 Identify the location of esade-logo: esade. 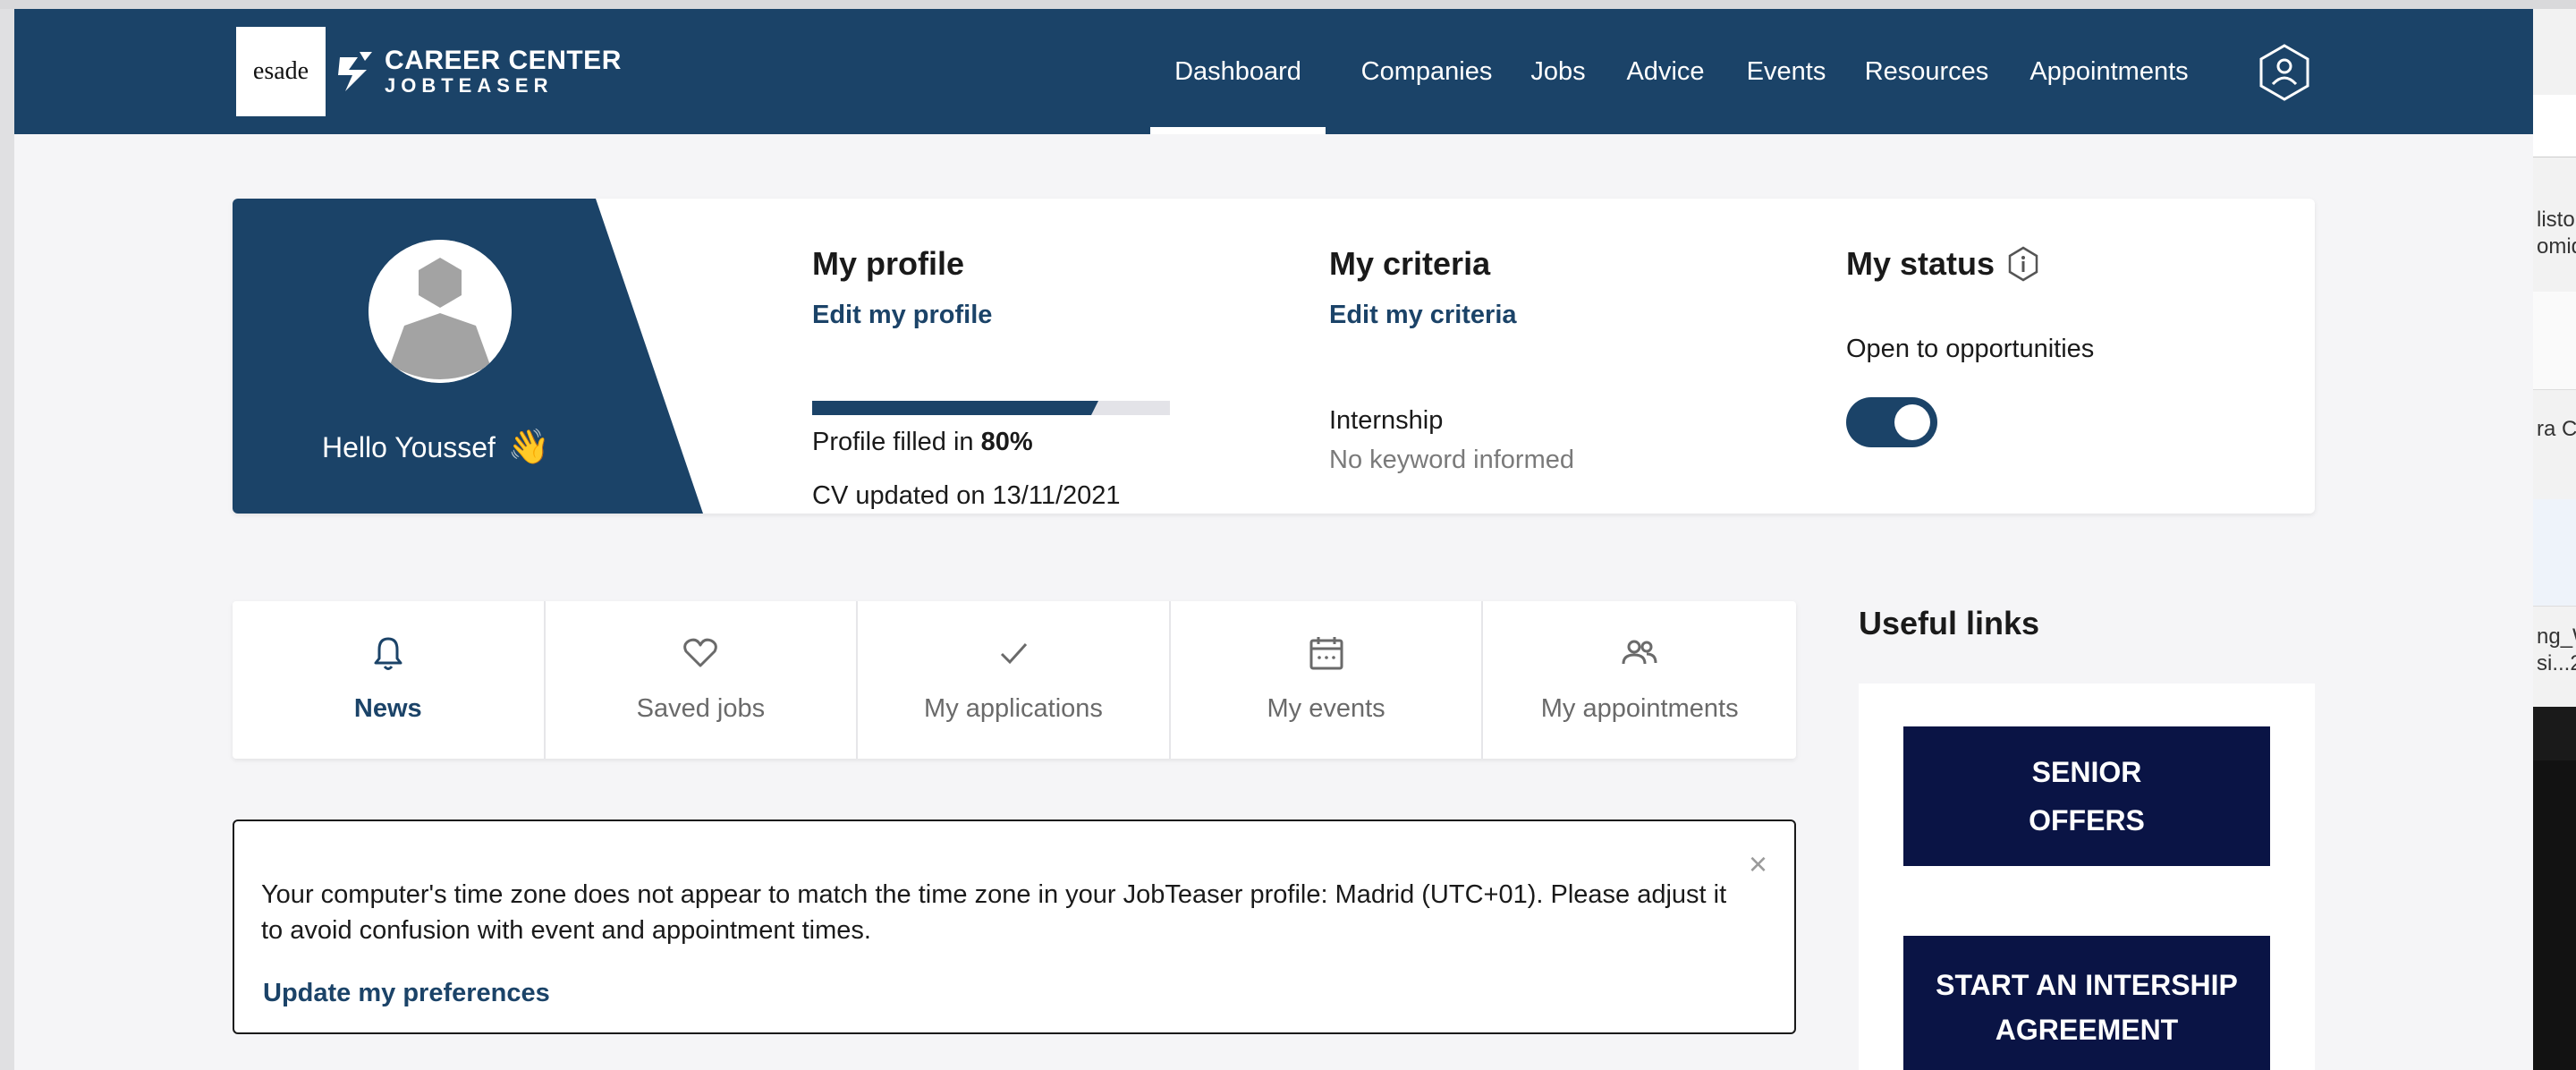
(281, 72).